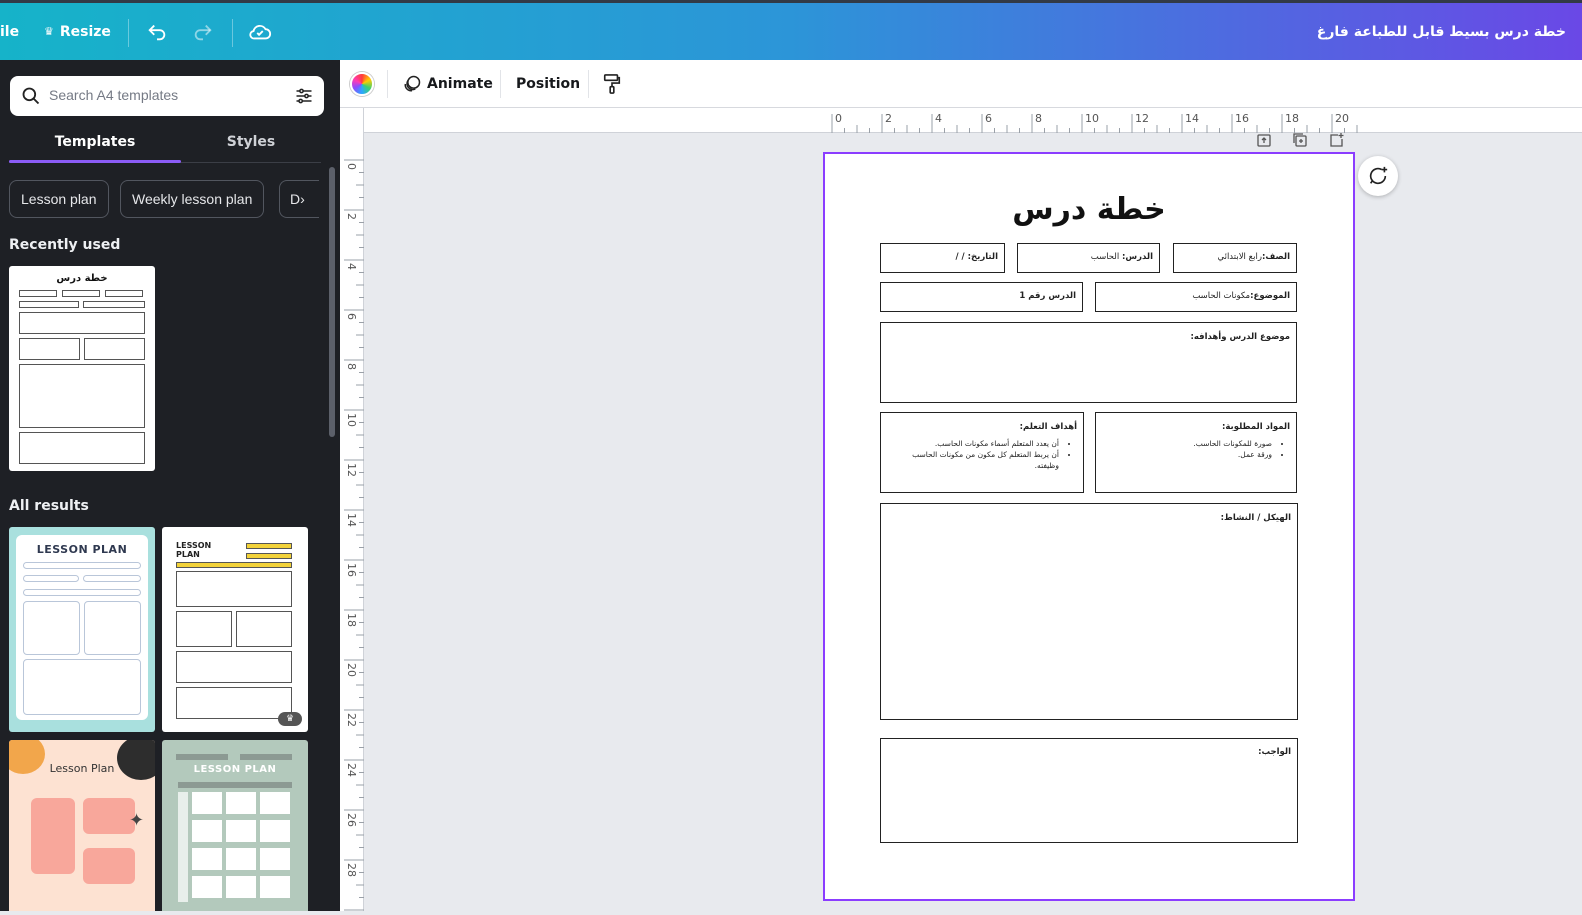 The height and width of the screenshot is (915, 1582). What do you see at coordinates (82, 368) in the screenshot?
I see `recent-template-thumb: خطة درس` at bounding box center [82, 368].